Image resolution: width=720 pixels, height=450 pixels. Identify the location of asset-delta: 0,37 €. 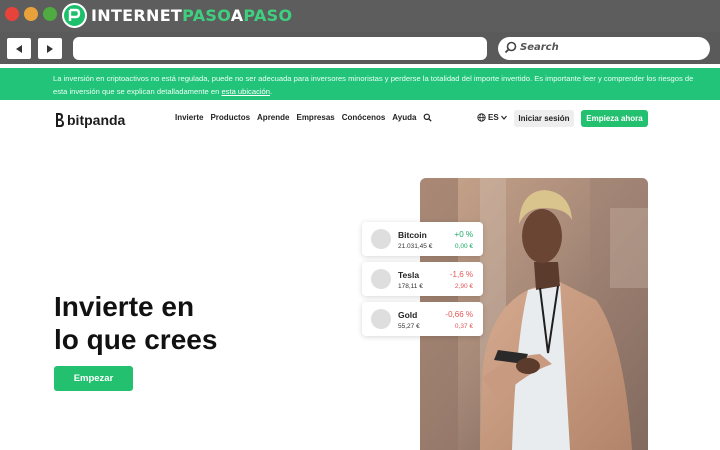
(463, 326).